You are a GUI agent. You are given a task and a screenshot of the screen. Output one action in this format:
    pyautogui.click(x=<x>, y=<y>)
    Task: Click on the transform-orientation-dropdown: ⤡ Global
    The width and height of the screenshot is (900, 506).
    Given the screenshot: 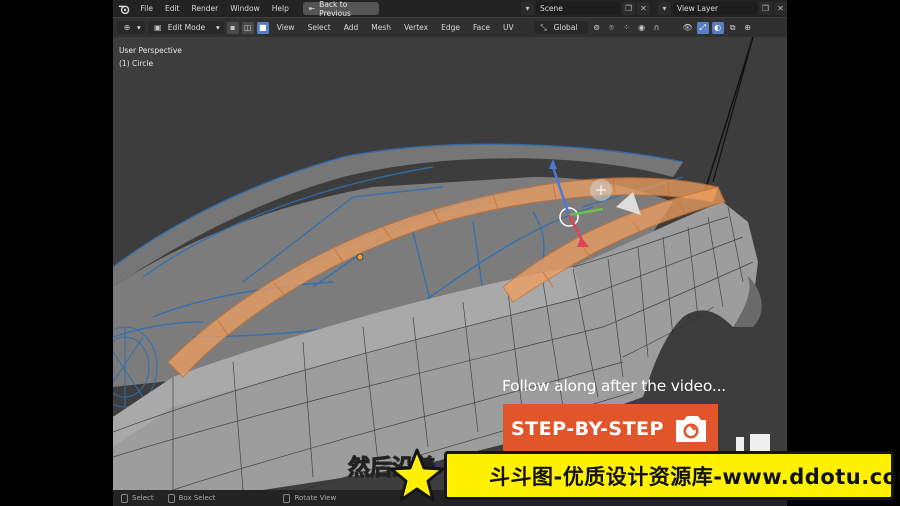 What is the action you would take?
    pyautogui.click(x=560, y=27)
    